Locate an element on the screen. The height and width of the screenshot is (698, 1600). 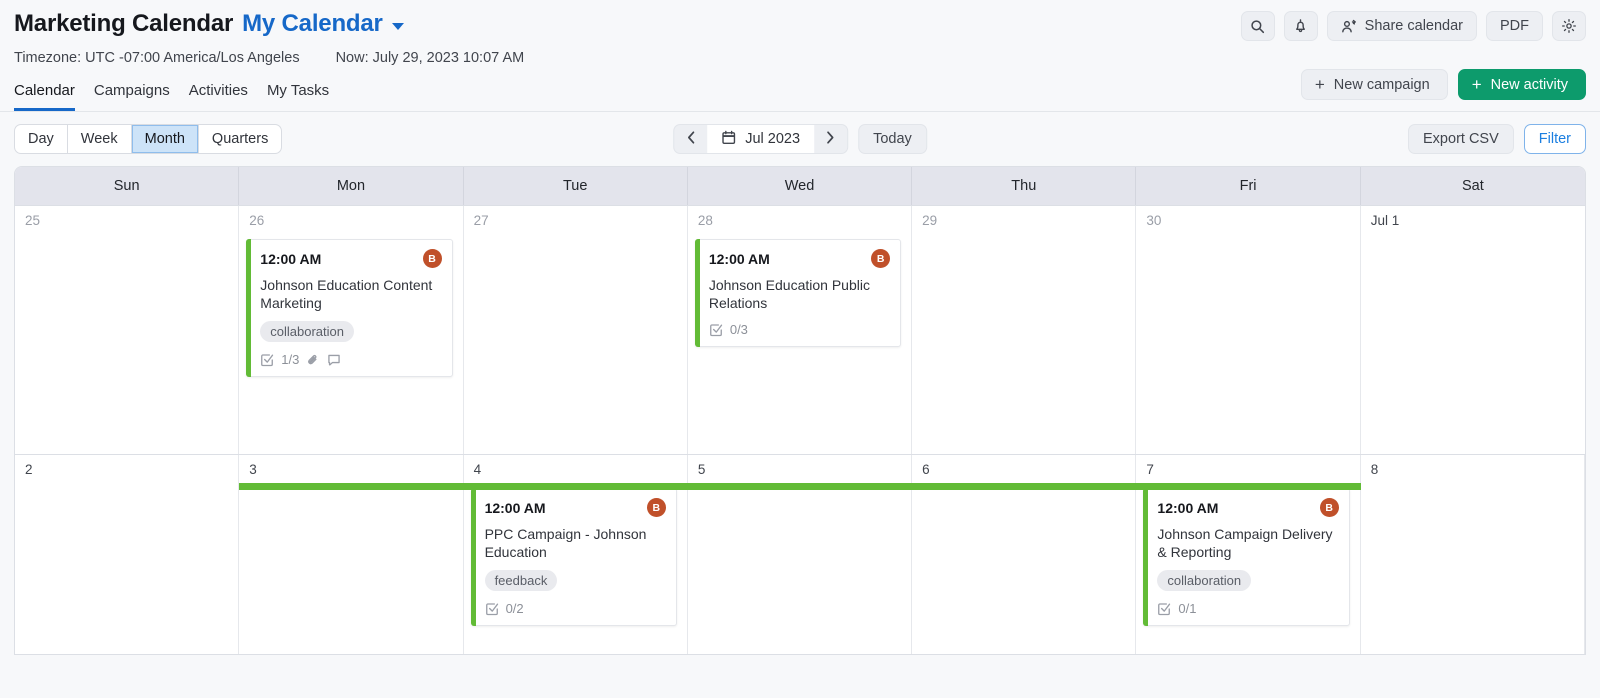
tab-campaigns: Campaigns is located at coordinates (132, 96).